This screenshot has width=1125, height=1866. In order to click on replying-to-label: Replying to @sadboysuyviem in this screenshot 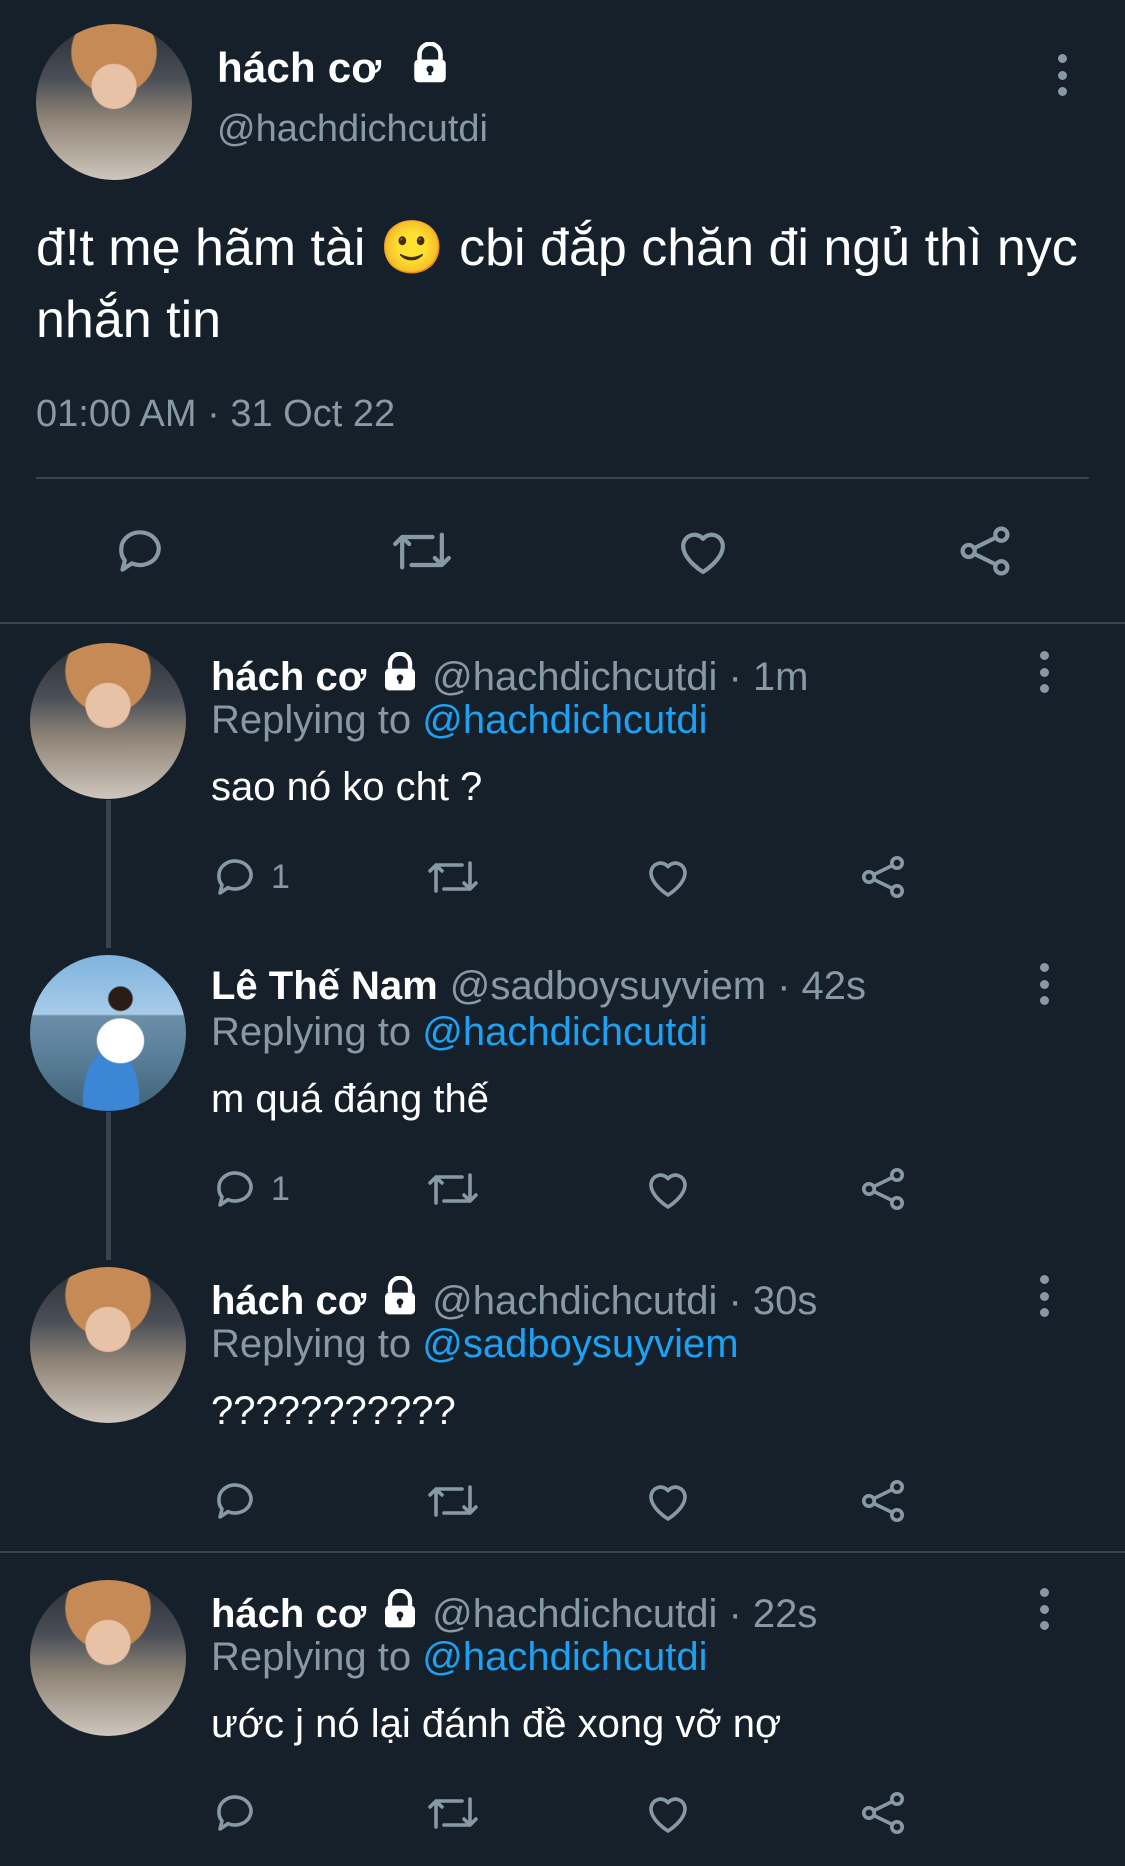, I will do `click(475, 1344)`.